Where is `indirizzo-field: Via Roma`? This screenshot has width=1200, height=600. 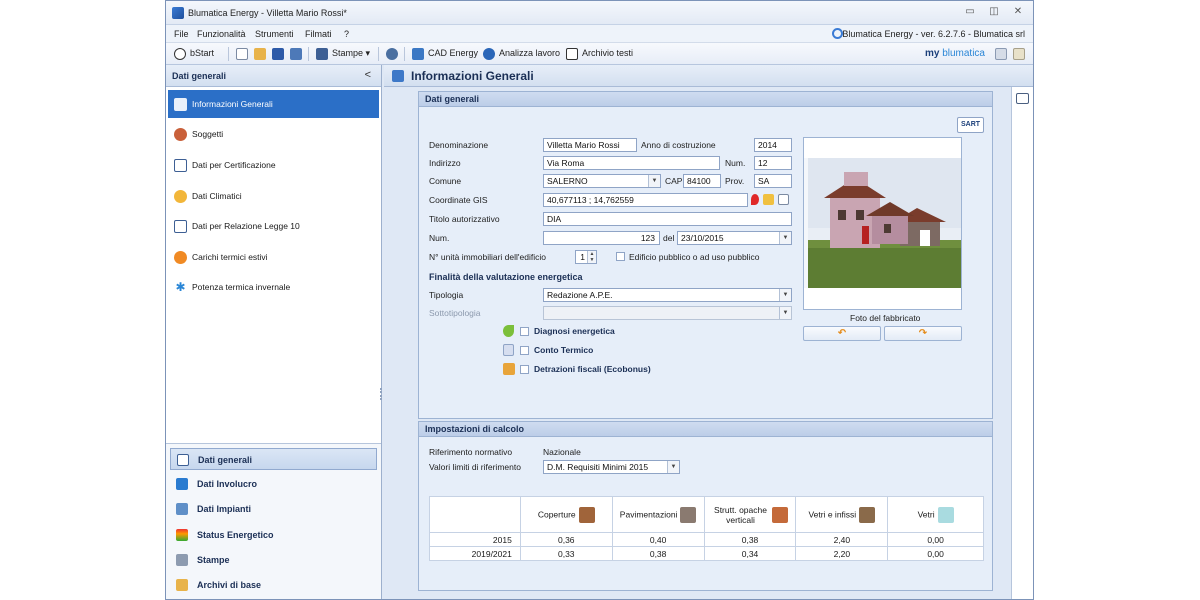
indirizzo-field: Via Roma is located at coordinates (631, 163).